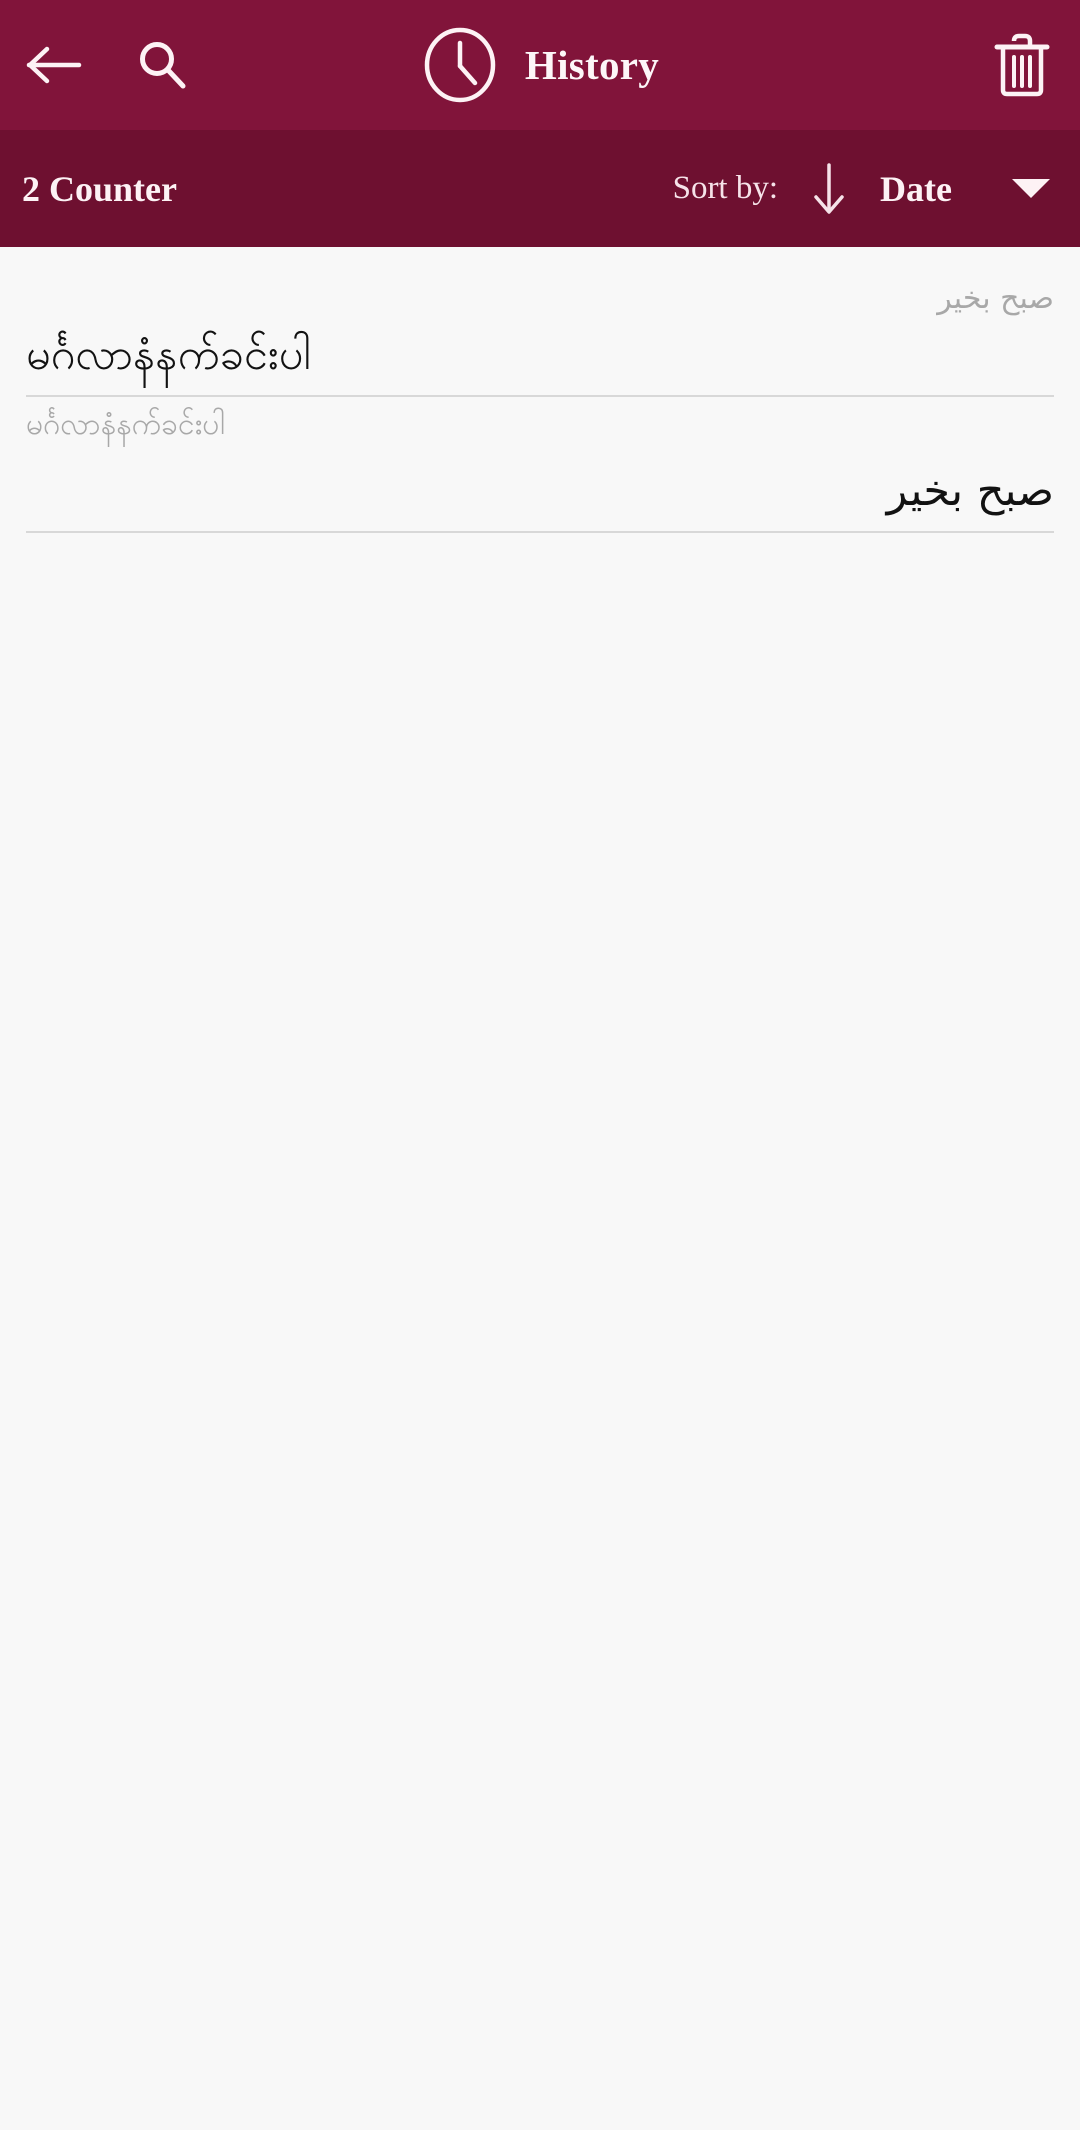 This screenshot has height=2130, width=1080. I want to click on back-arrow-icon, so click(54, 65).